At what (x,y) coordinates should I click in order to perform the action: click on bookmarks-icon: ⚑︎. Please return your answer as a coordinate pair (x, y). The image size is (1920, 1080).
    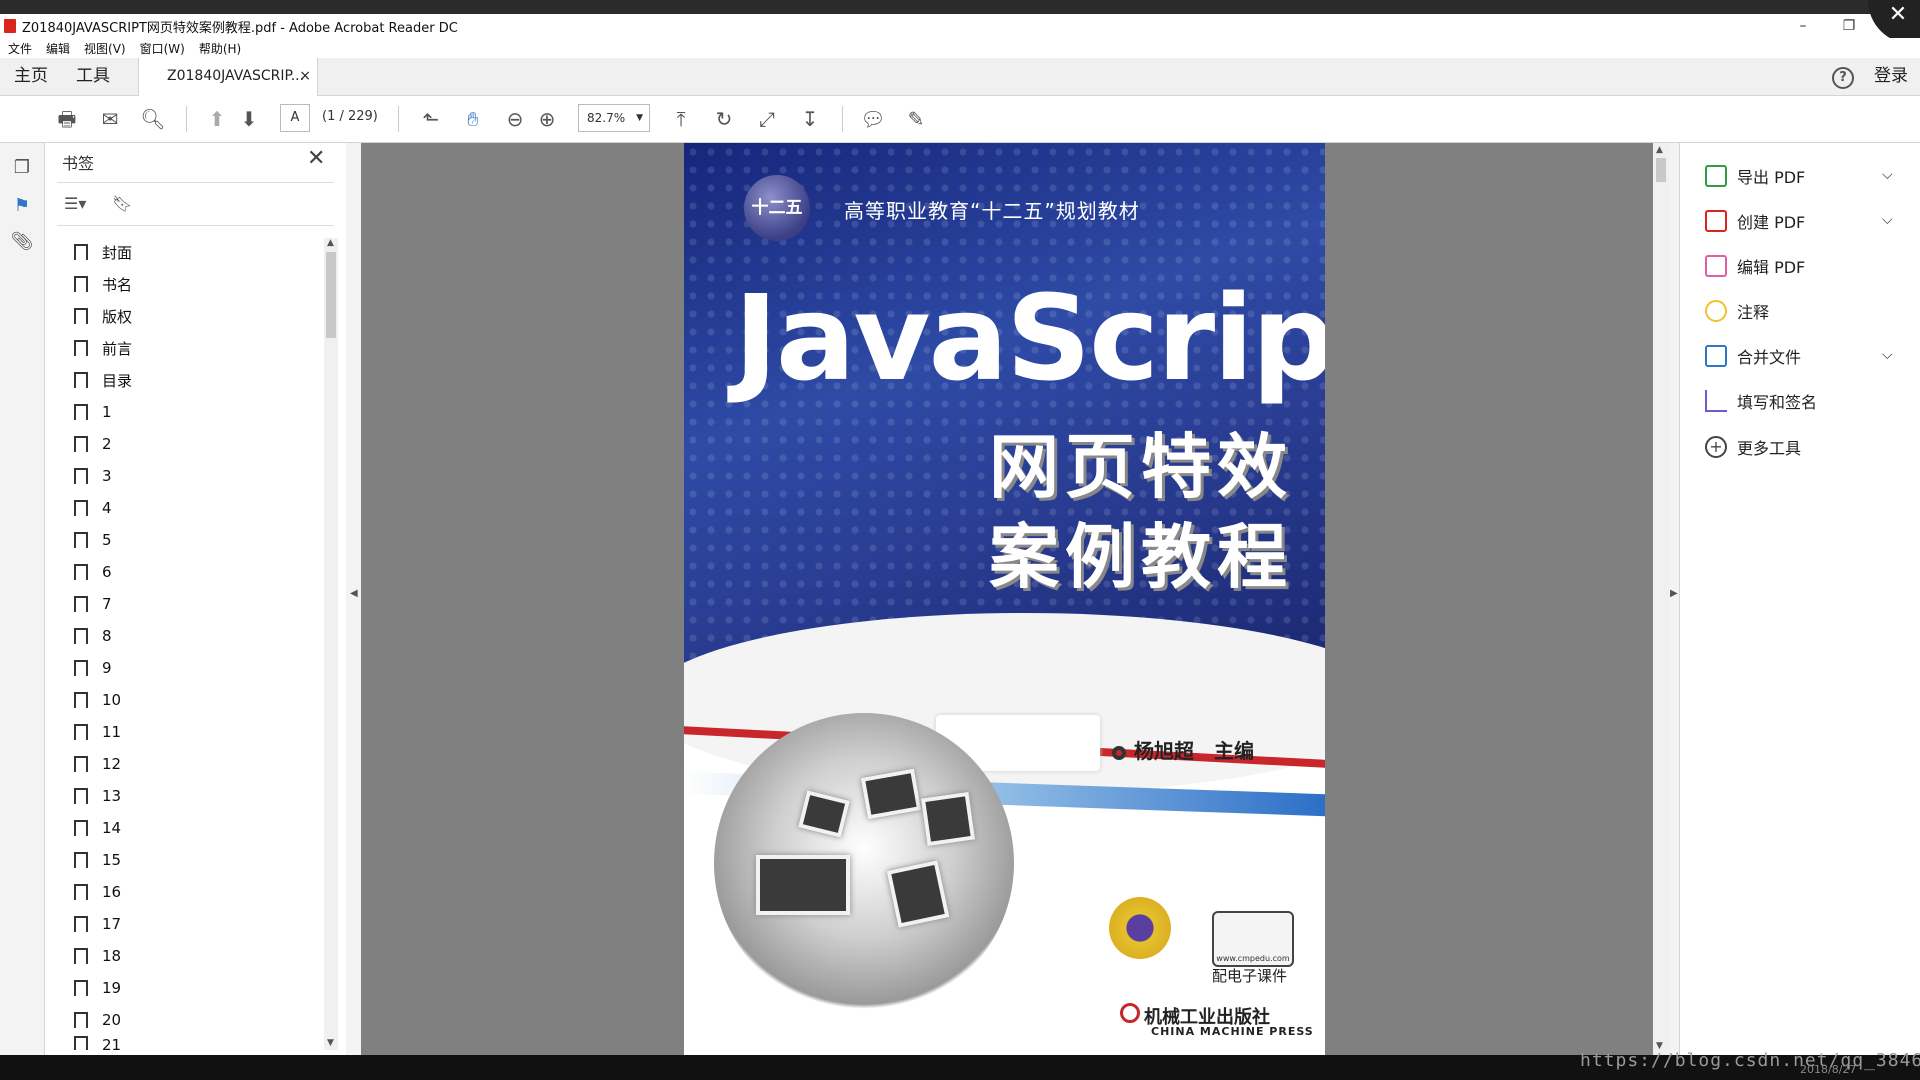
    Looking at the image, I should click on (22, 206).